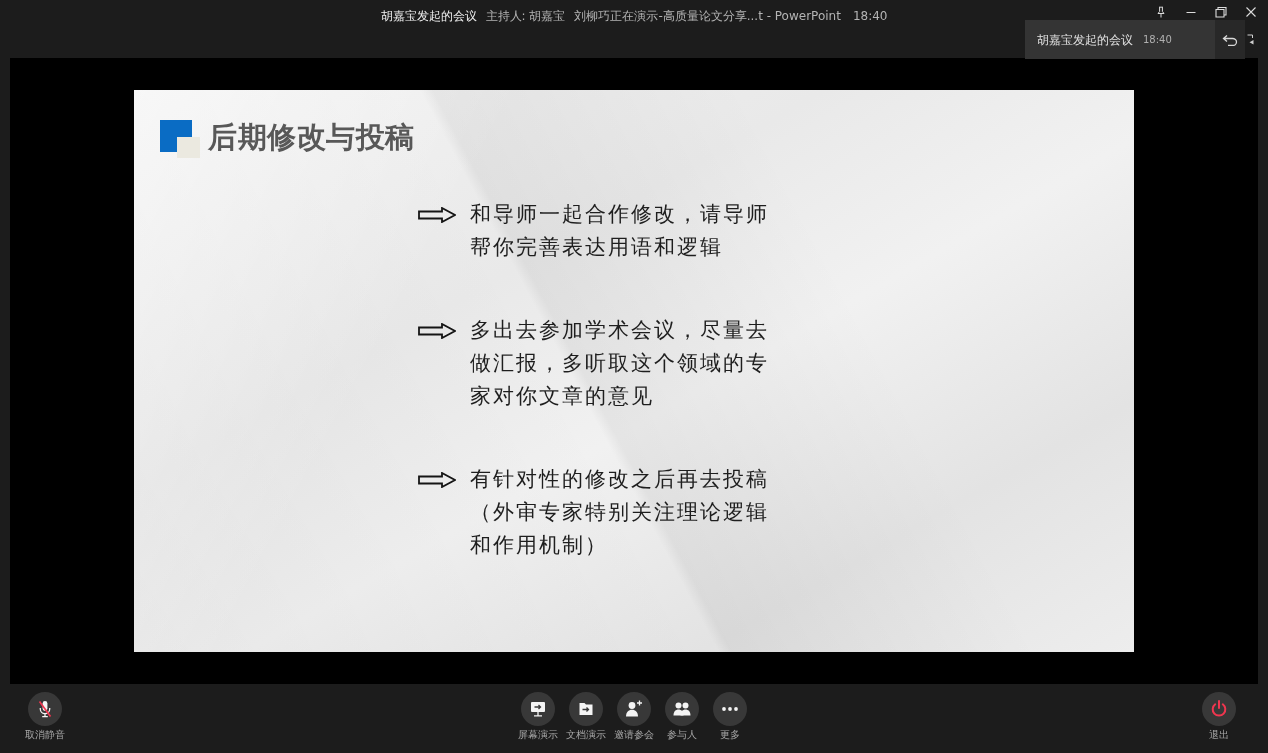 The width and height of the screenshot is (1268, 753). I want to click on clock-time: 18:40, so click(870, 16).